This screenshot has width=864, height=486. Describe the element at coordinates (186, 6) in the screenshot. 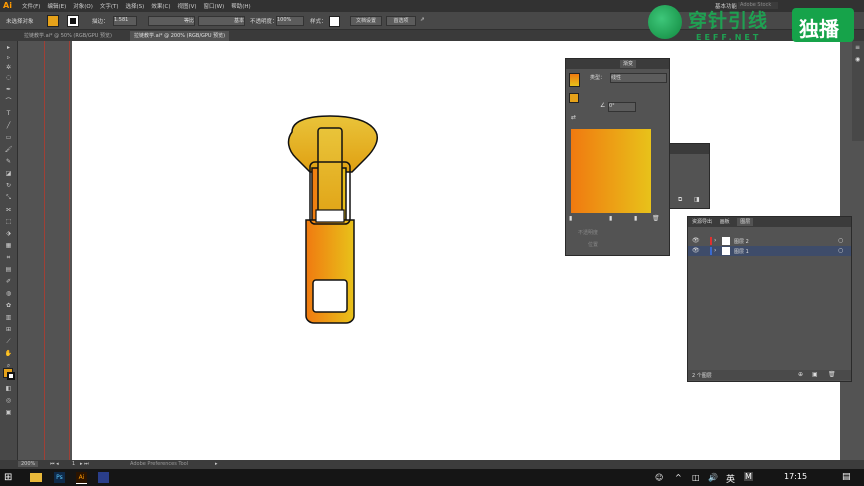

I see `menu-view: 视图(V)` at that location.